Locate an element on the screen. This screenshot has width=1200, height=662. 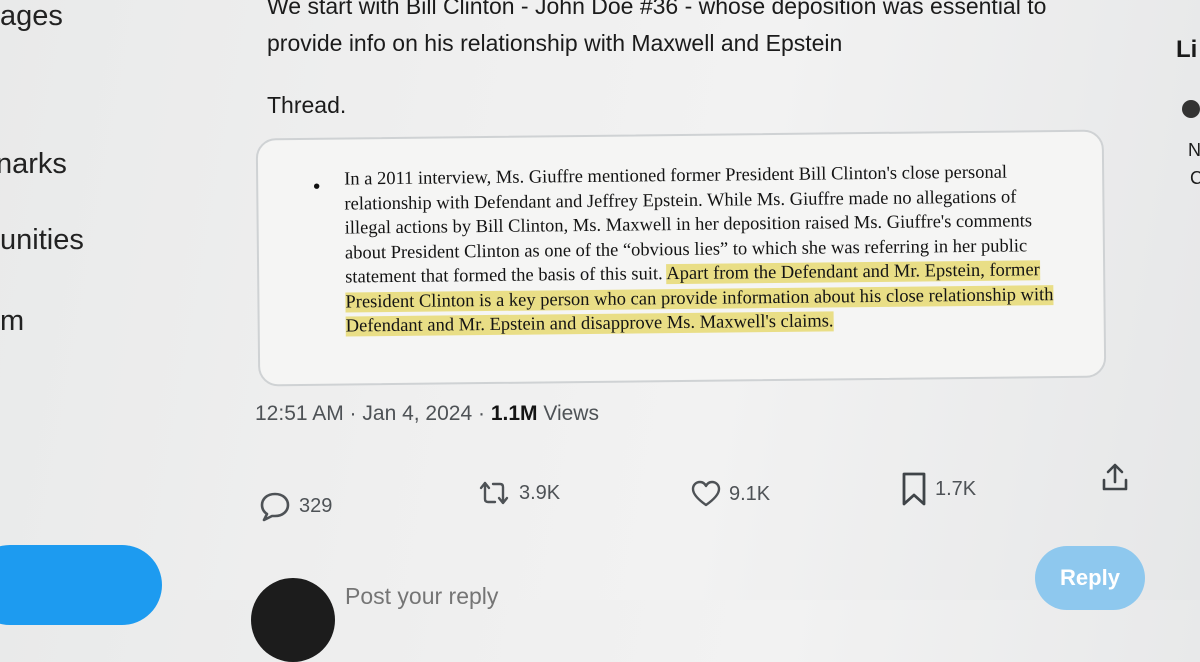
tweet-meta: 12:51 AM · Jan 4, 2024 · 1.1M Views is located at coordinates (427, 414).